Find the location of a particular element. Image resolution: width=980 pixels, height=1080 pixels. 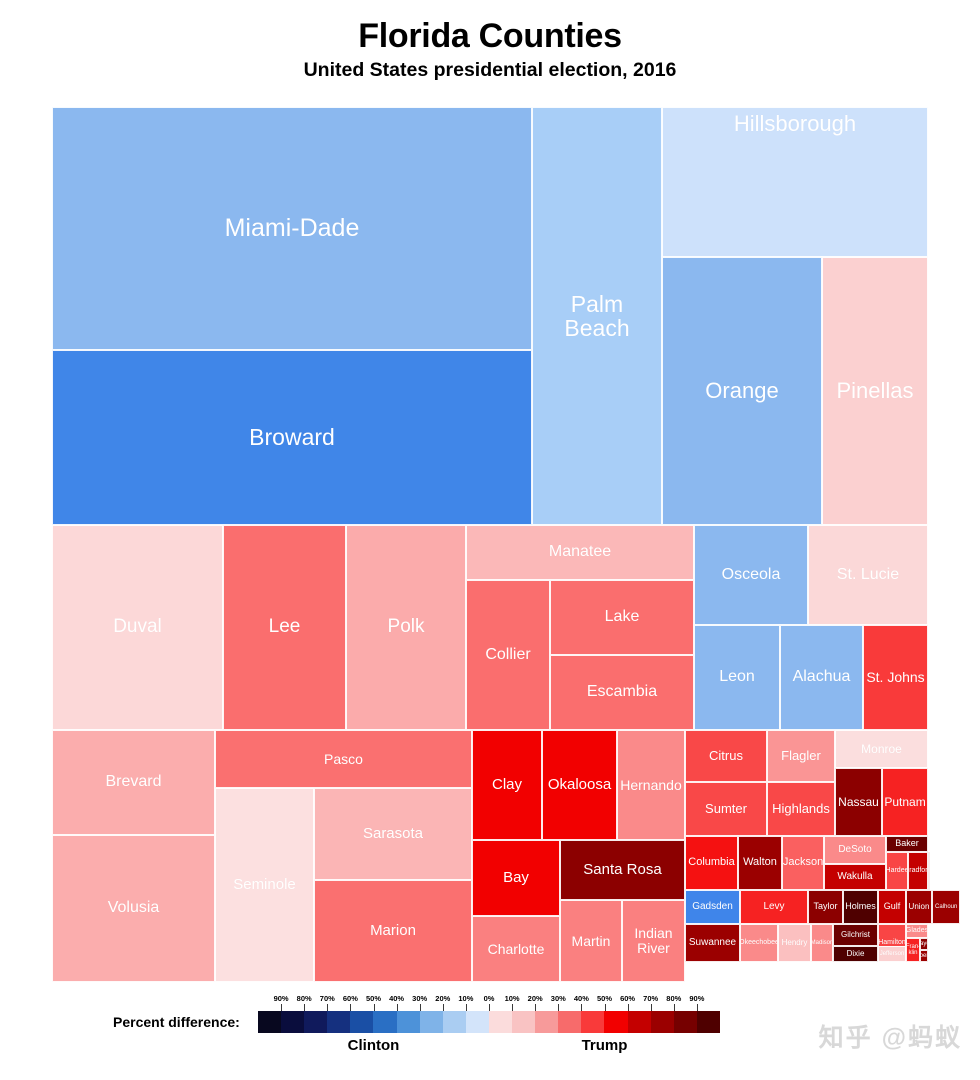

treemap-tile-orange: Orange is located at coordinates (742, 391).